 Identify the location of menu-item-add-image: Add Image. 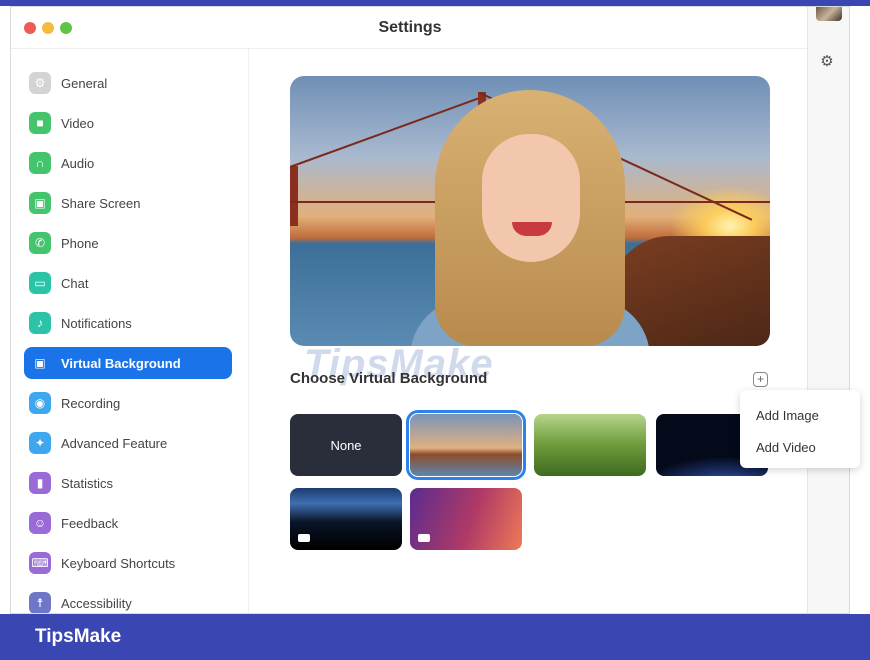
(787, 415).